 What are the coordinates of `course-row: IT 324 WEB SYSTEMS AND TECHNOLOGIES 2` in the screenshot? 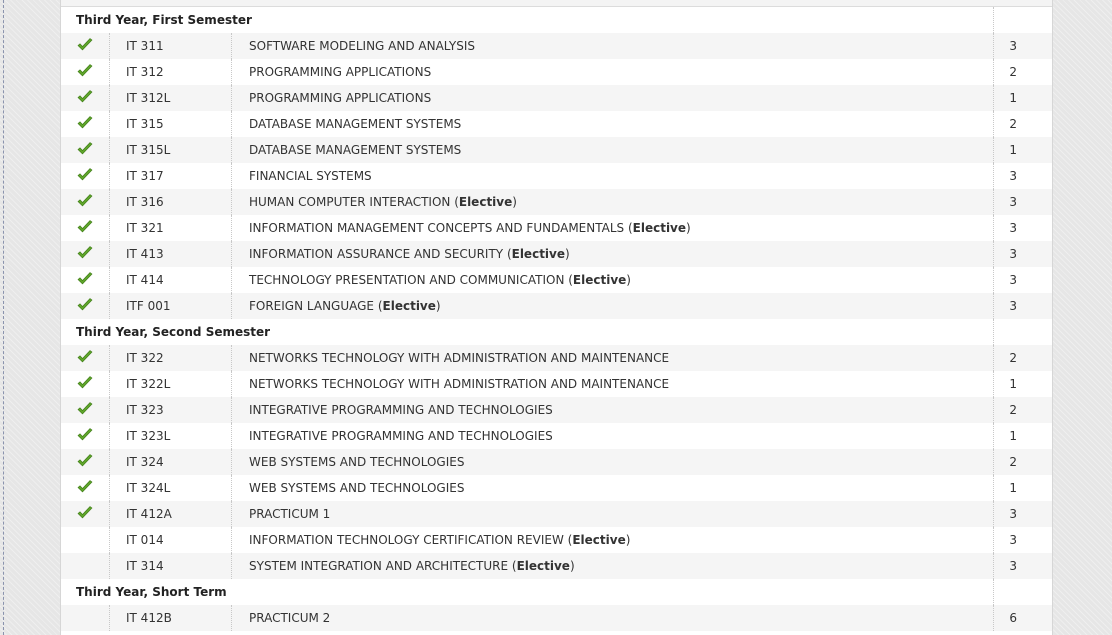 It's located at (556, 462).